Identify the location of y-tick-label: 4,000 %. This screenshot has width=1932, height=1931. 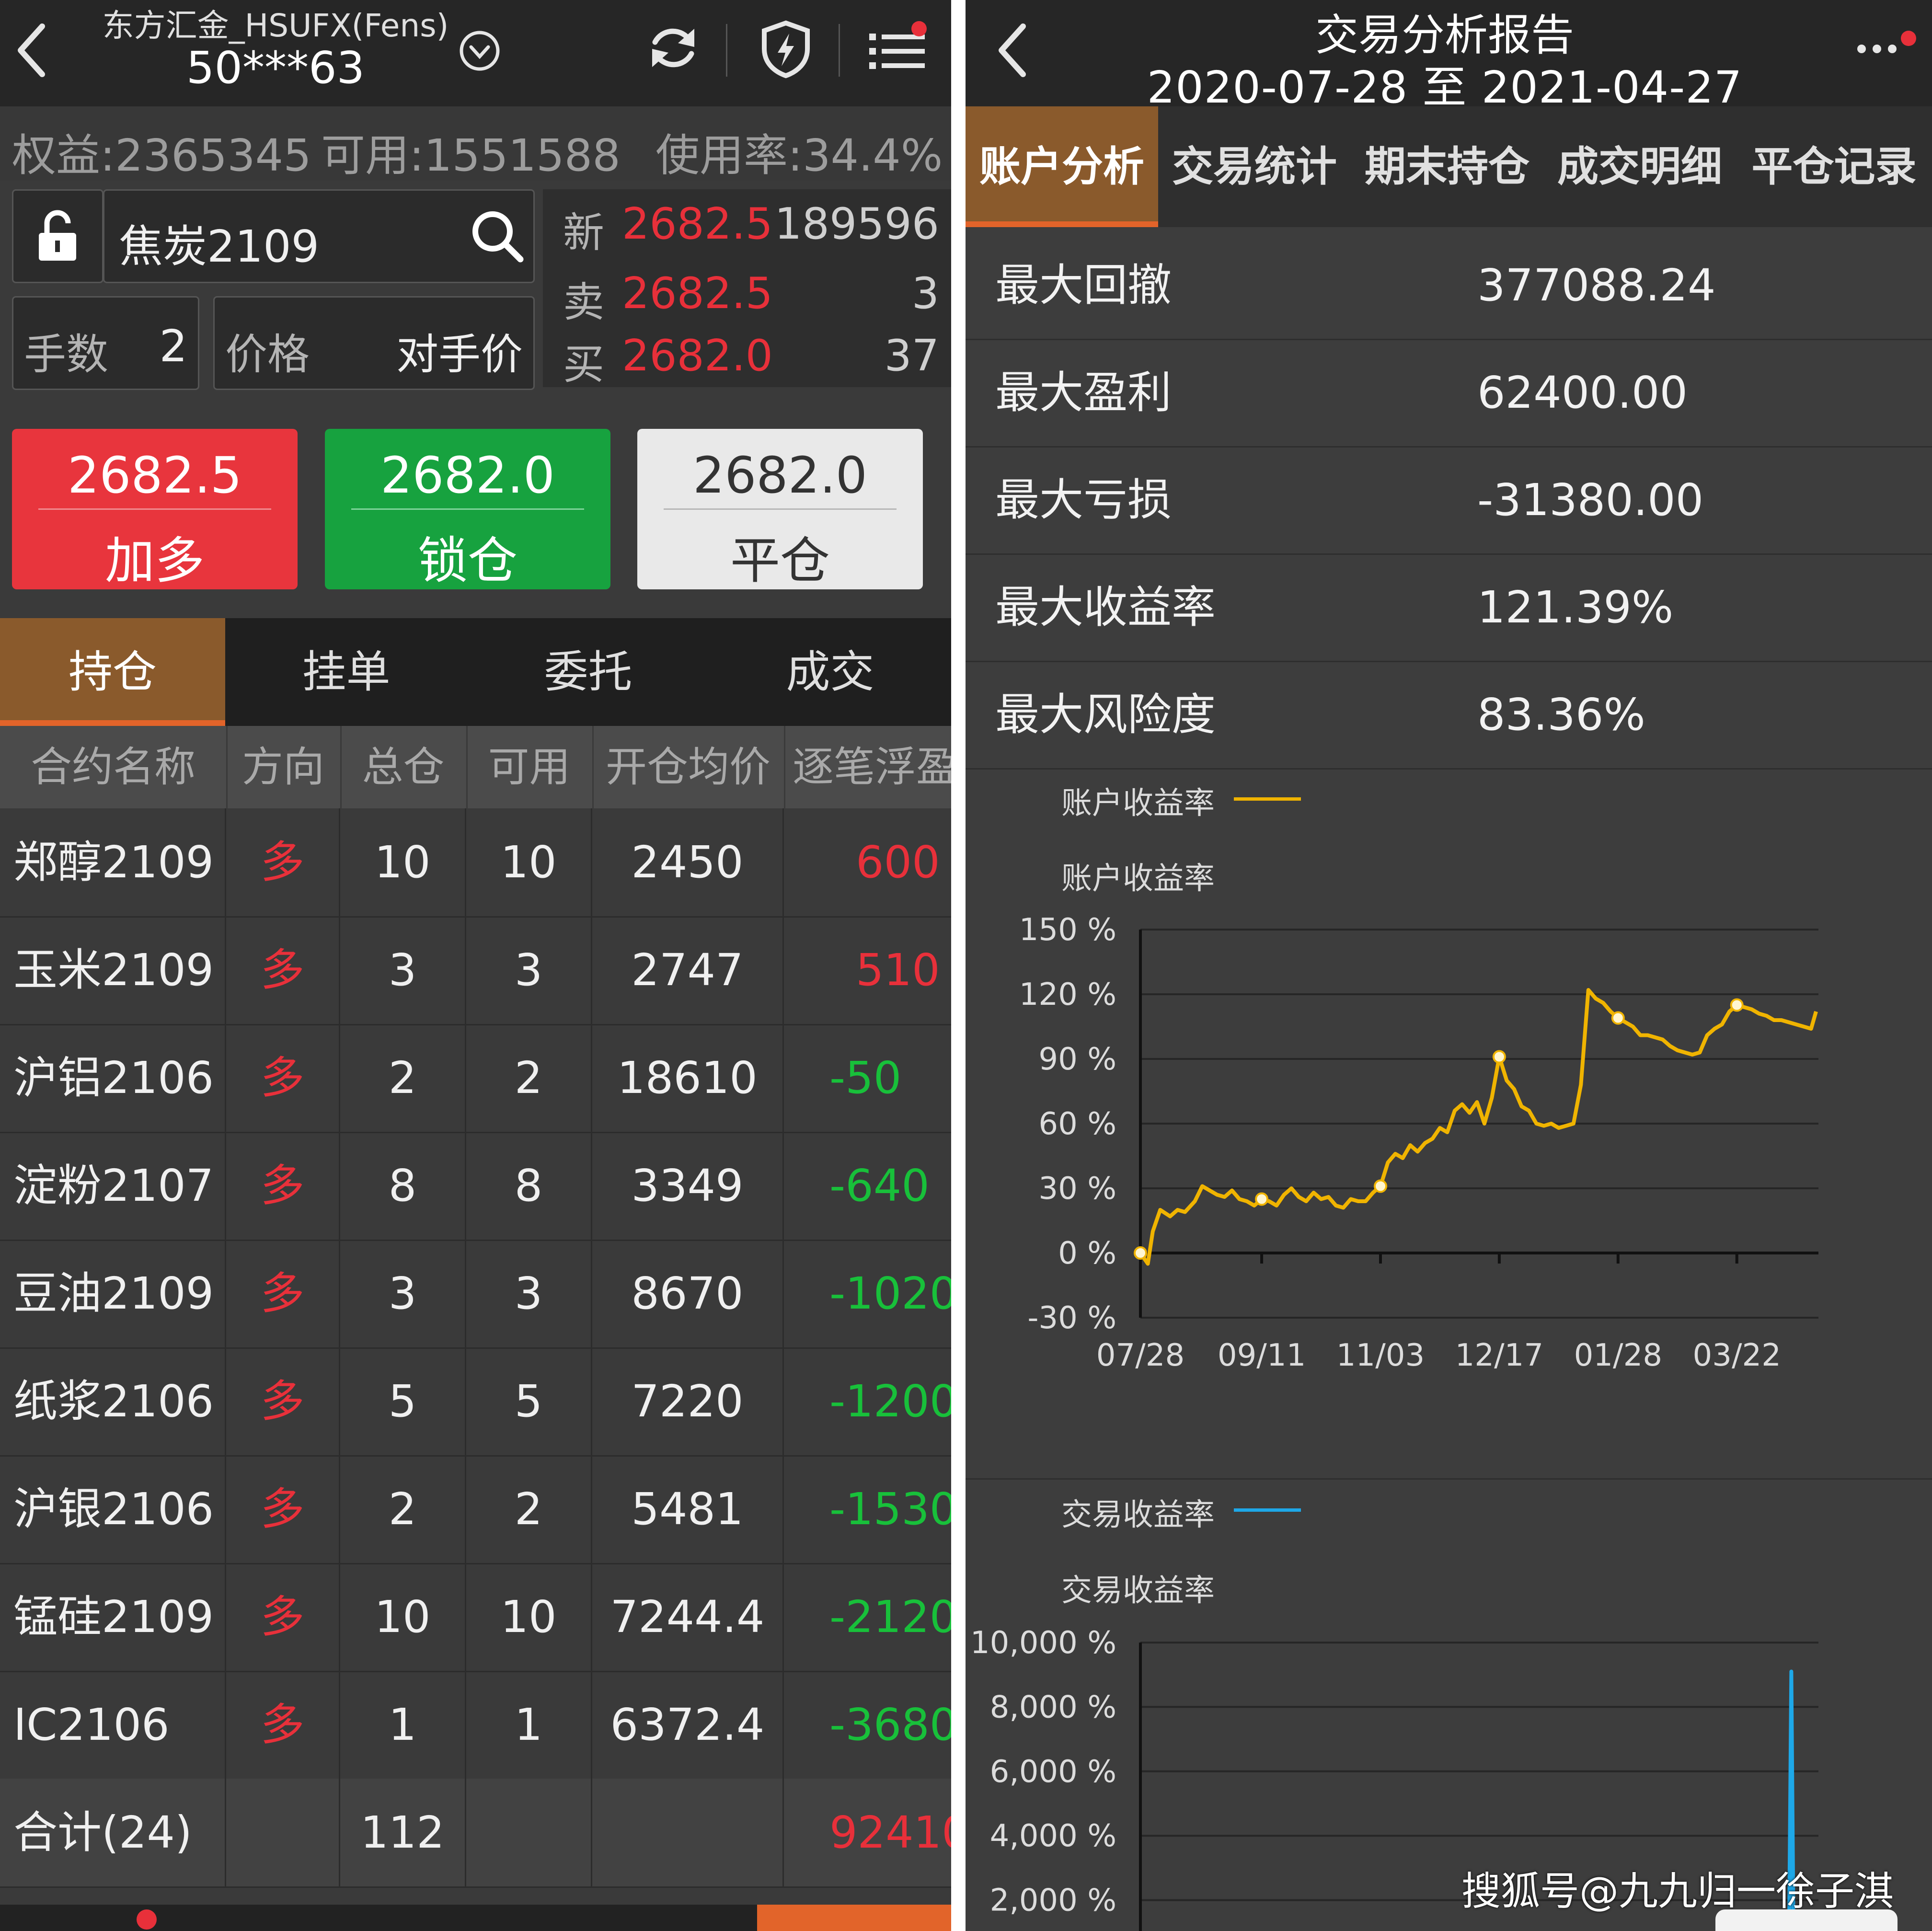
(1053, 1836).